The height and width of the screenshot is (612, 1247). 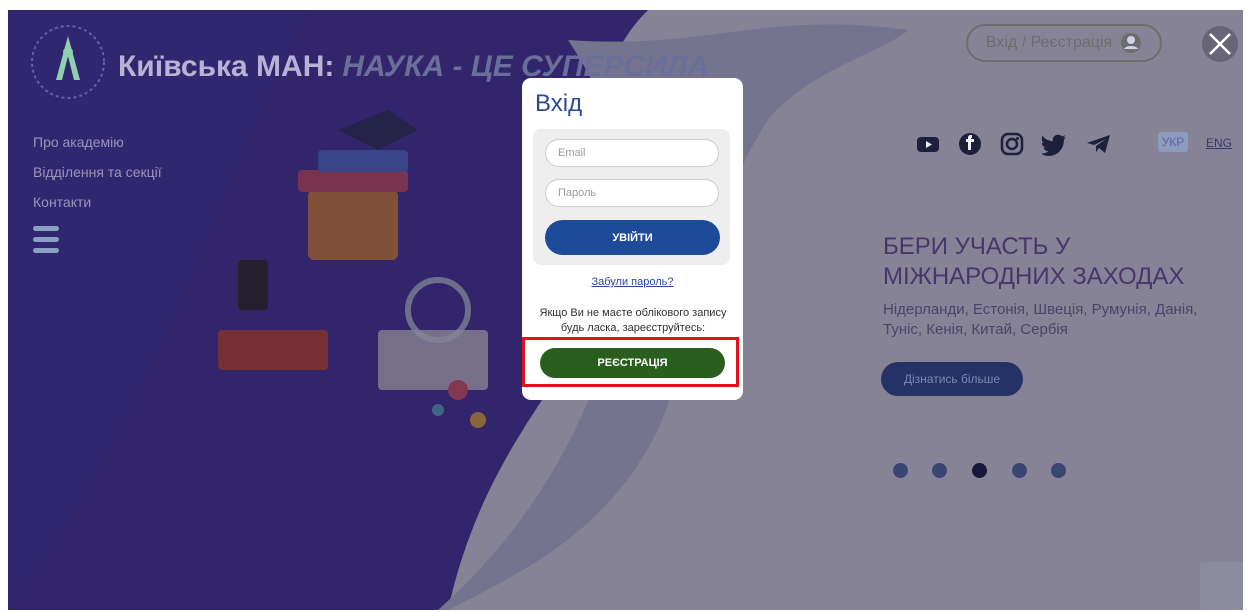 What do you see at coordinates (1131, 43) in the screenshot?
I see `user-icon` at bounding box center [1131, 43].